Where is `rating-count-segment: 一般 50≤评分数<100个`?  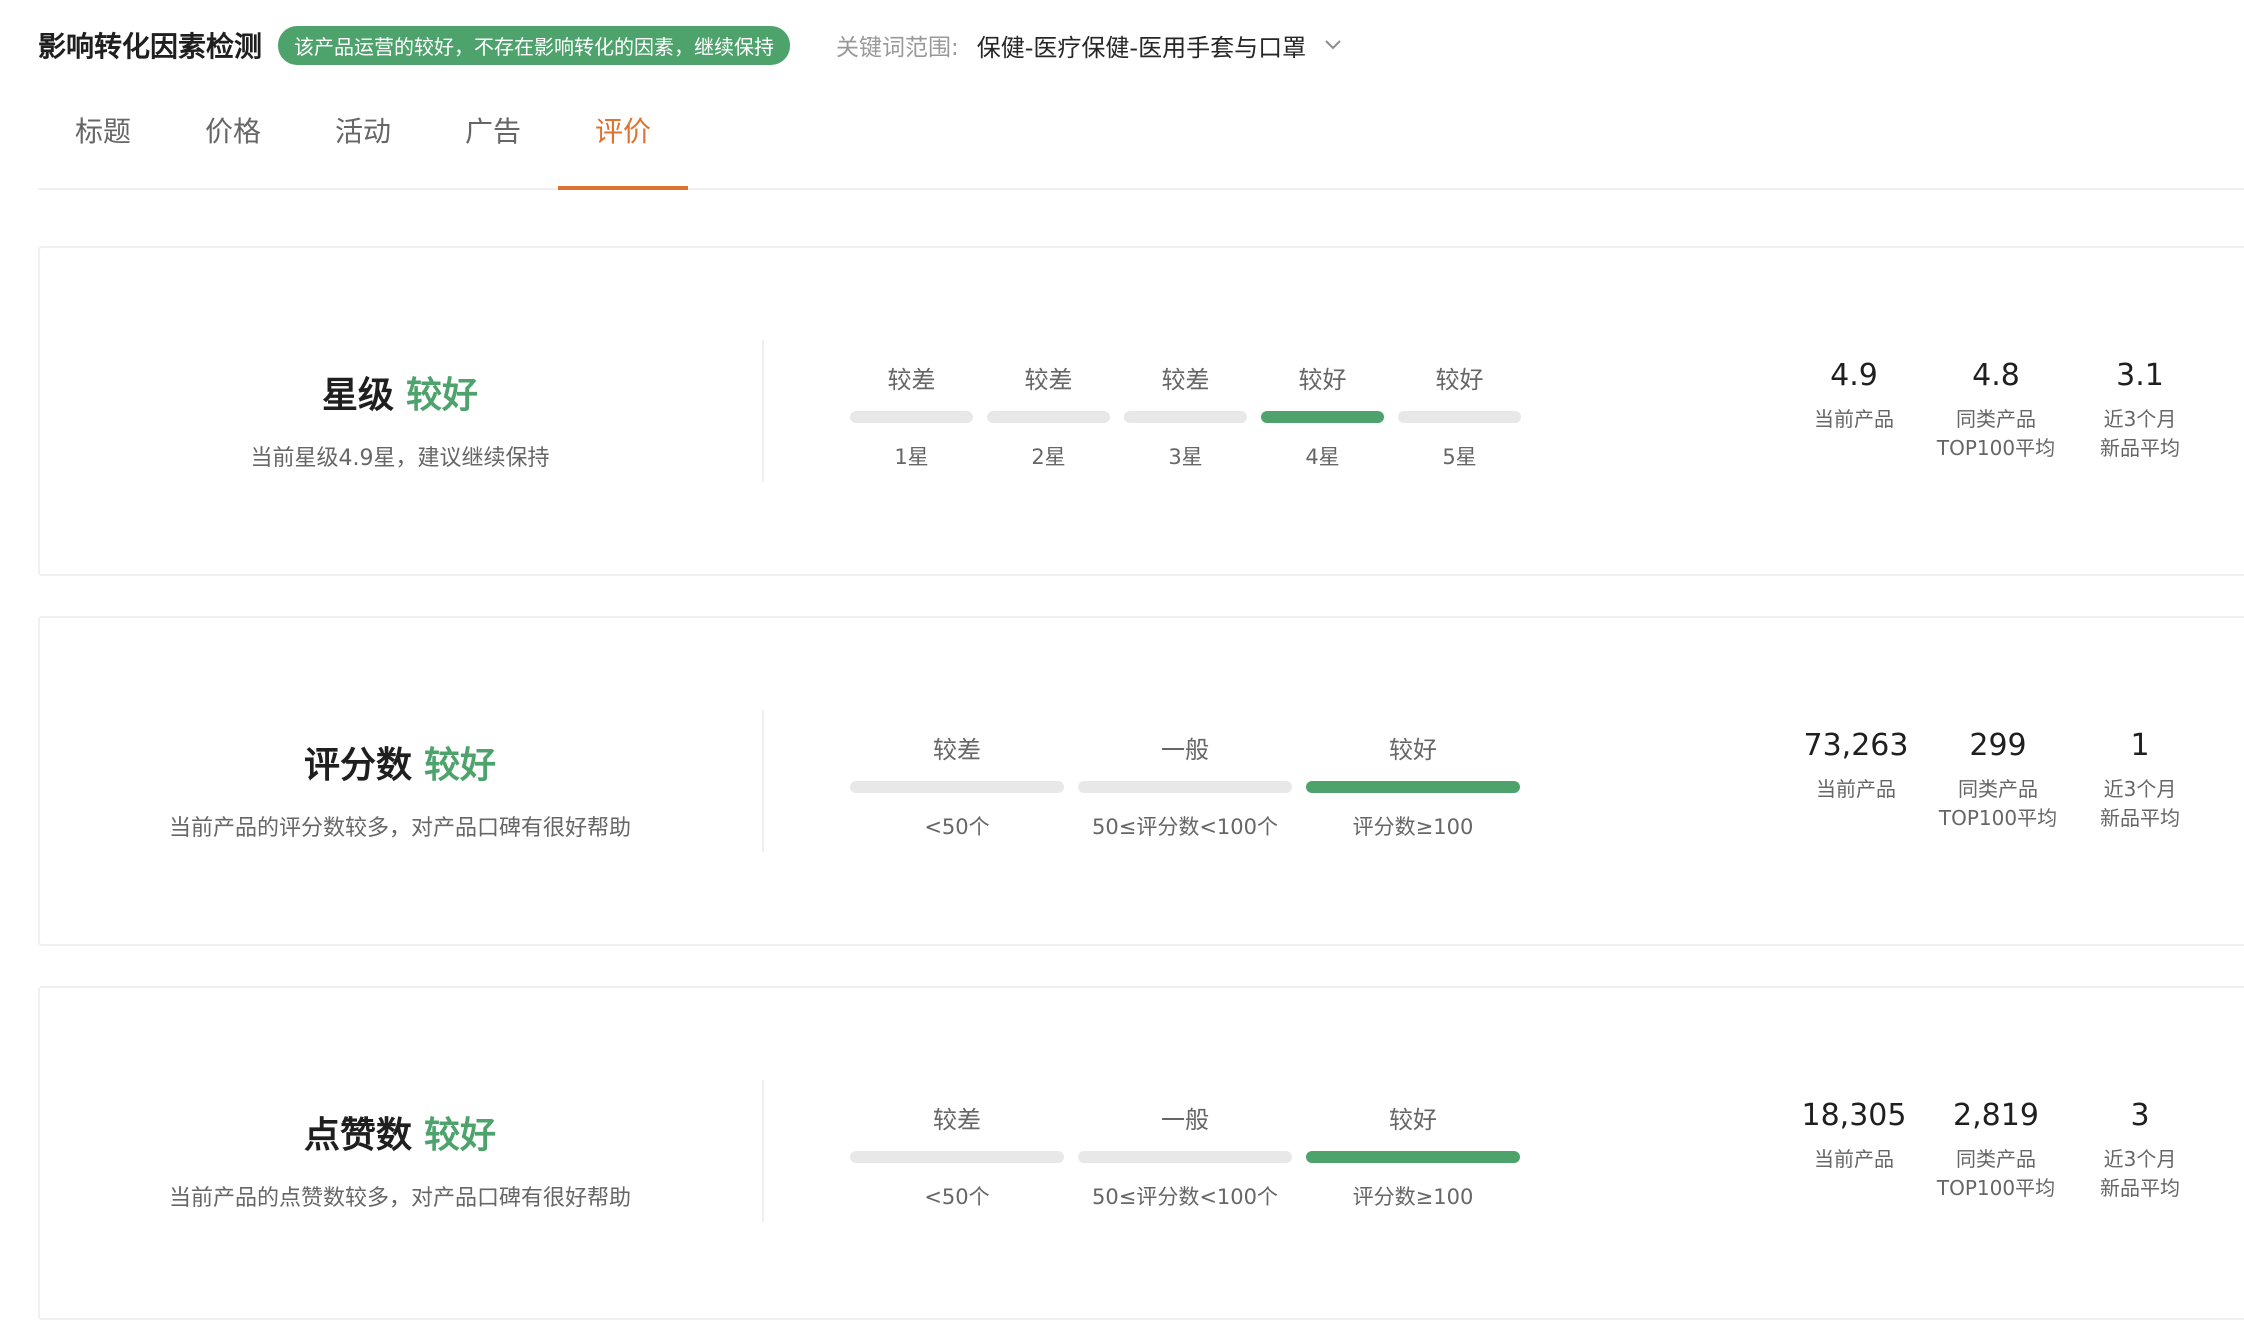
rating-count-segment: 一般 50≤评分数<100个 is located at coordinates (1185, 785).